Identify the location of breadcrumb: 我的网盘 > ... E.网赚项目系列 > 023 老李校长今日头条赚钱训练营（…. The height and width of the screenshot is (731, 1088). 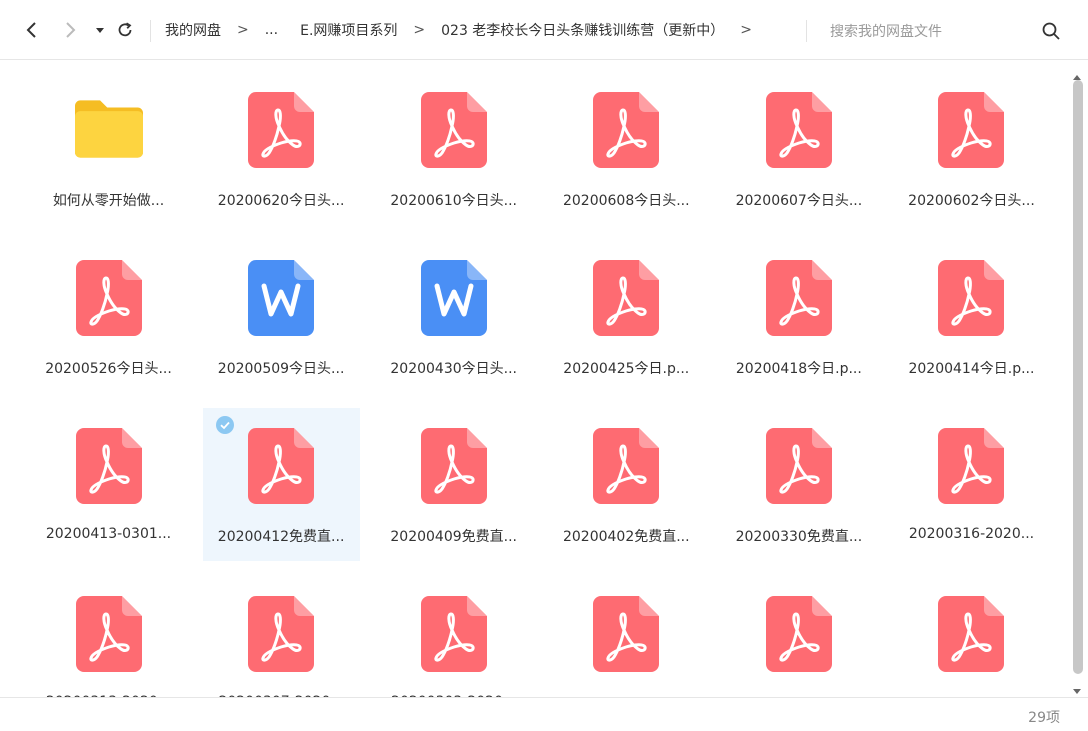
(466, 30).